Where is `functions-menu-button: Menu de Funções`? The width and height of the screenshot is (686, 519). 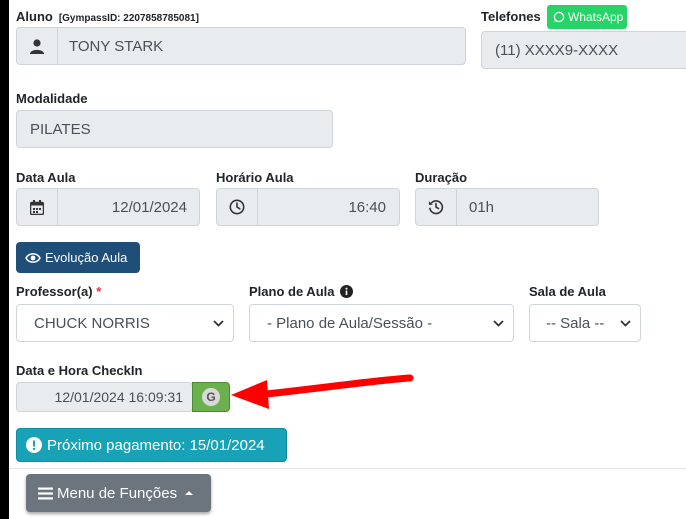 functions-menu-button: Menu de Funções is located at coordinates (118, 493).